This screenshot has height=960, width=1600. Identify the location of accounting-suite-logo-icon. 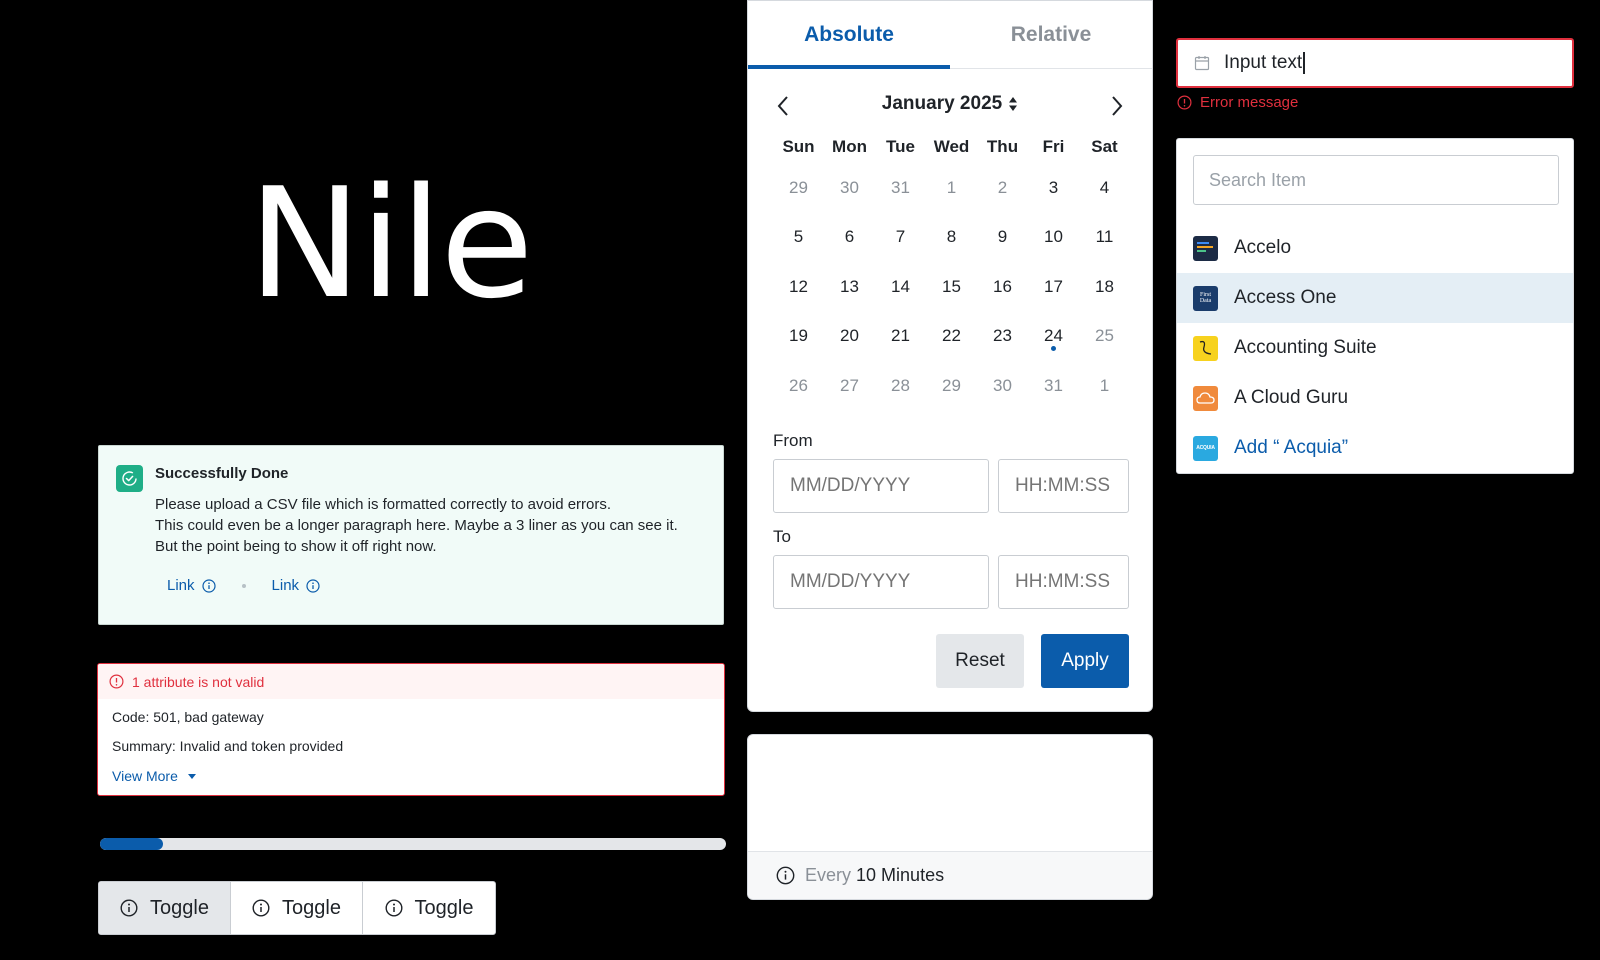
(1205, 348).